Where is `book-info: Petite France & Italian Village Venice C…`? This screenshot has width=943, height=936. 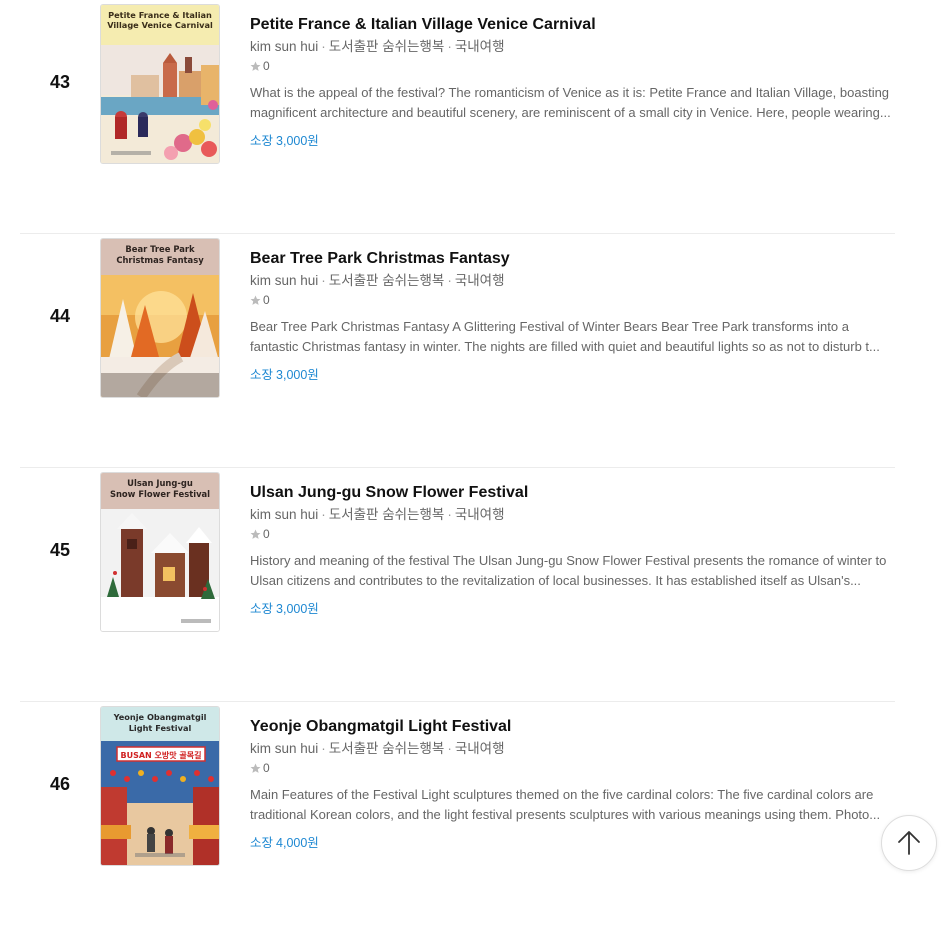
book-info: Petite France & Italian Village Venice C… is located at coordinates (572, 82).